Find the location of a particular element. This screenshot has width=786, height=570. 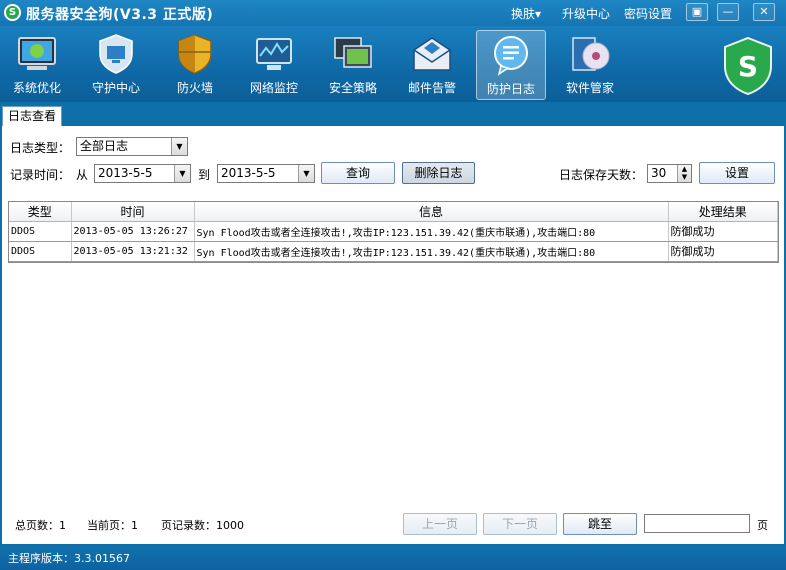

cell-time: 2013-05-05 13:21:32 is located at coordinates (133, 251).